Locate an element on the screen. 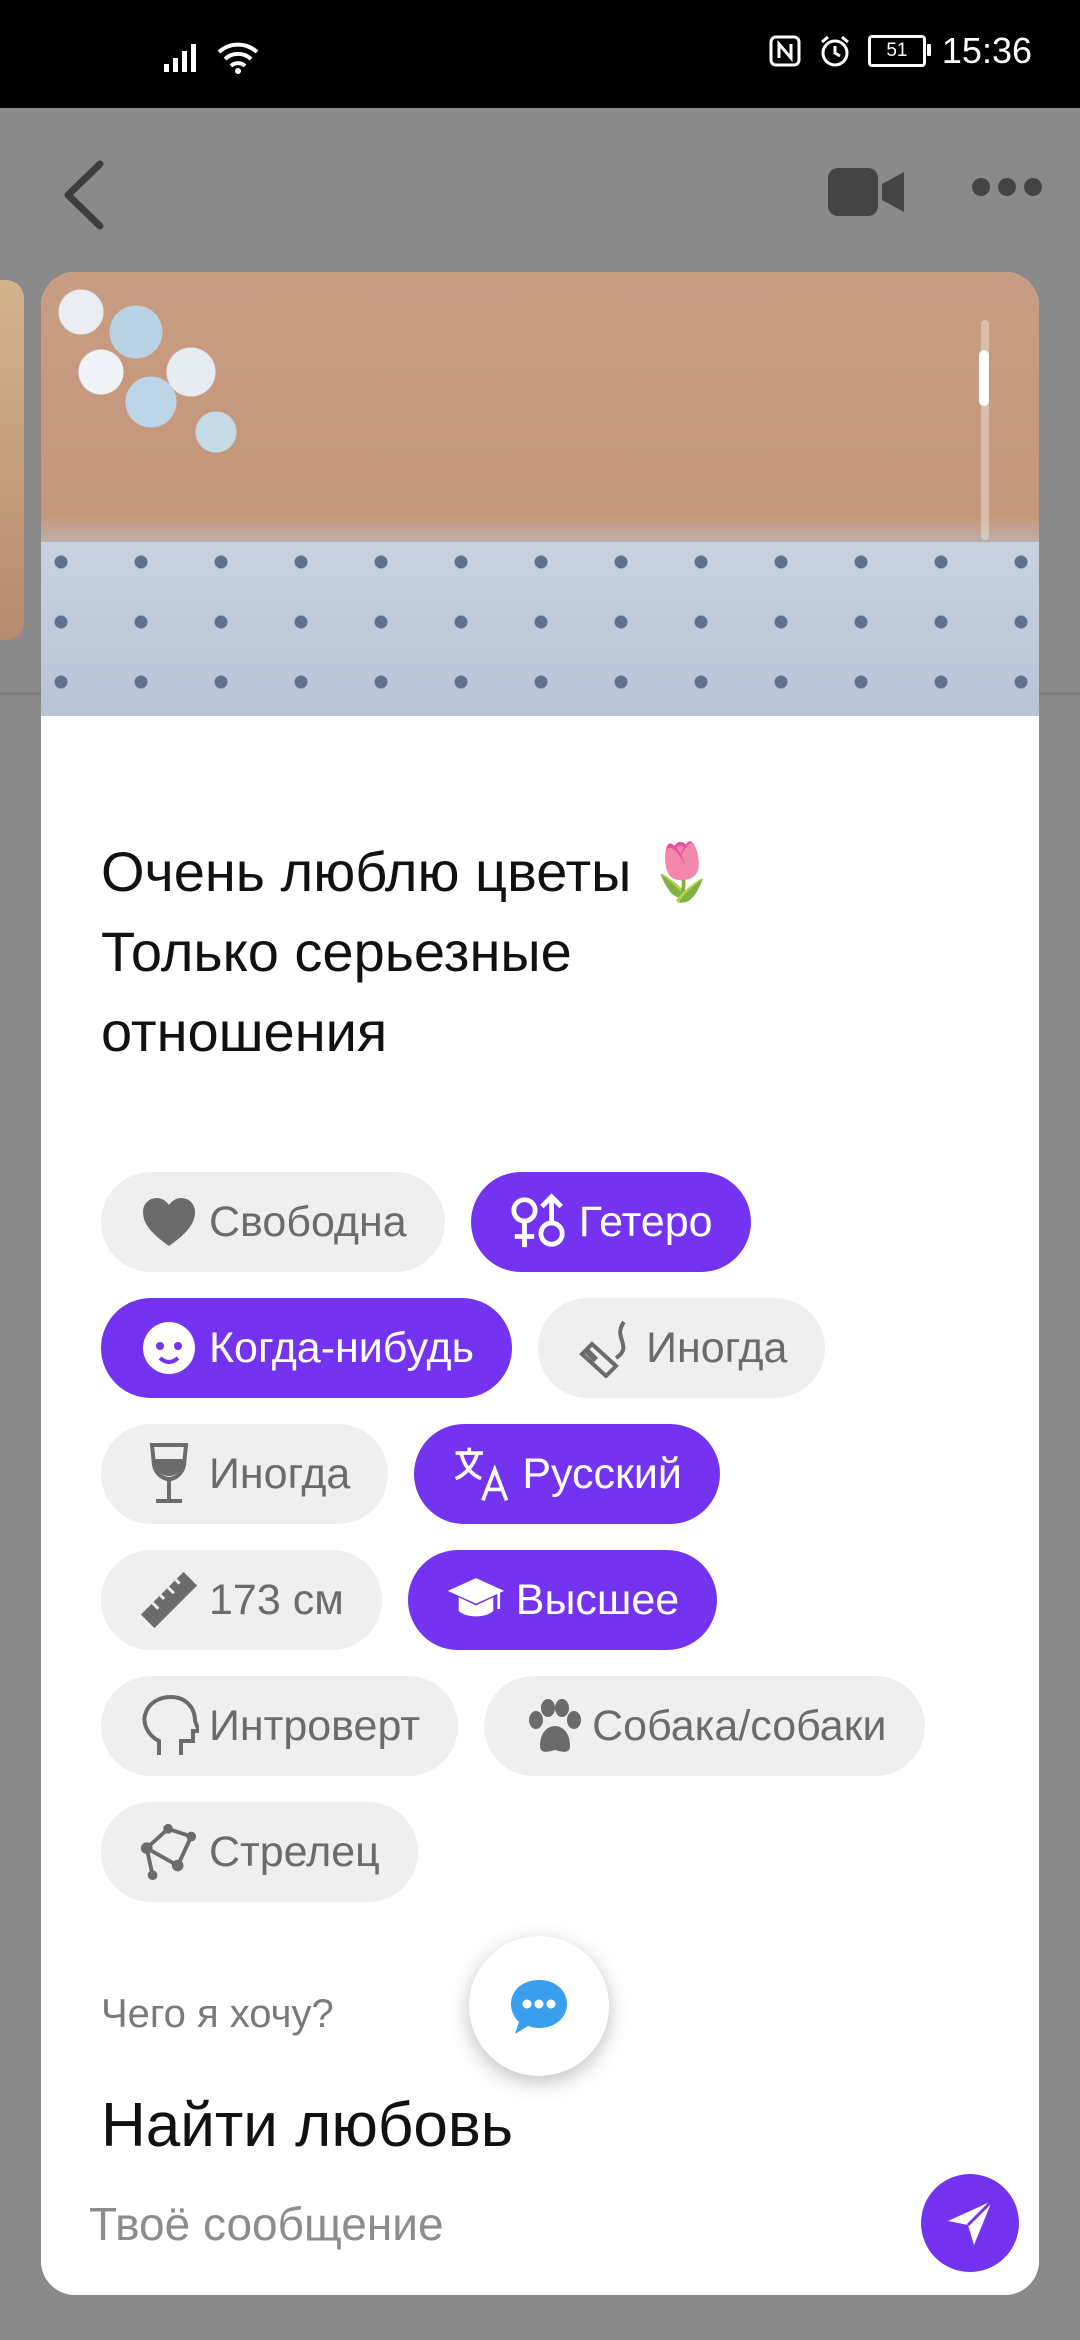 Image resolution: width=1080 pixels, height=2340 pixels. constellation-icon is located at coordinates (169, 1852).